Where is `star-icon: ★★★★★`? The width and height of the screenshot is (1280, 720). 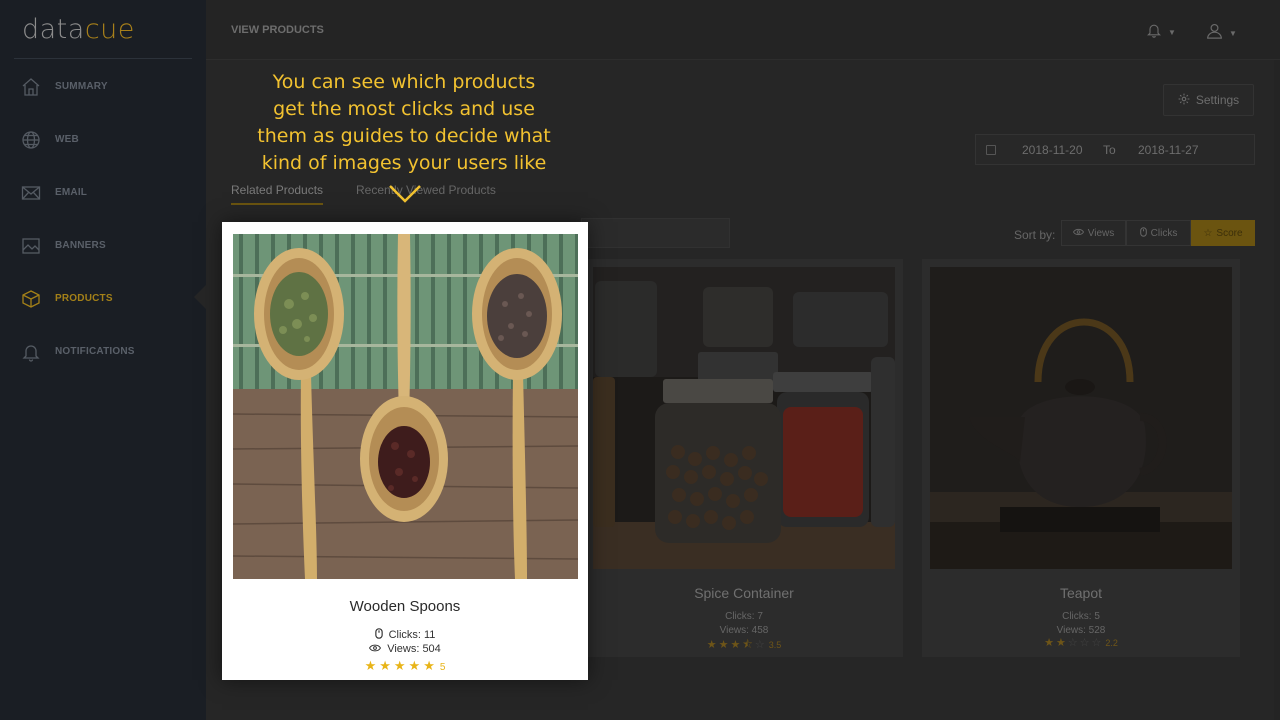
star-icon: ★★★★★ is located at coordinates (401, 665).